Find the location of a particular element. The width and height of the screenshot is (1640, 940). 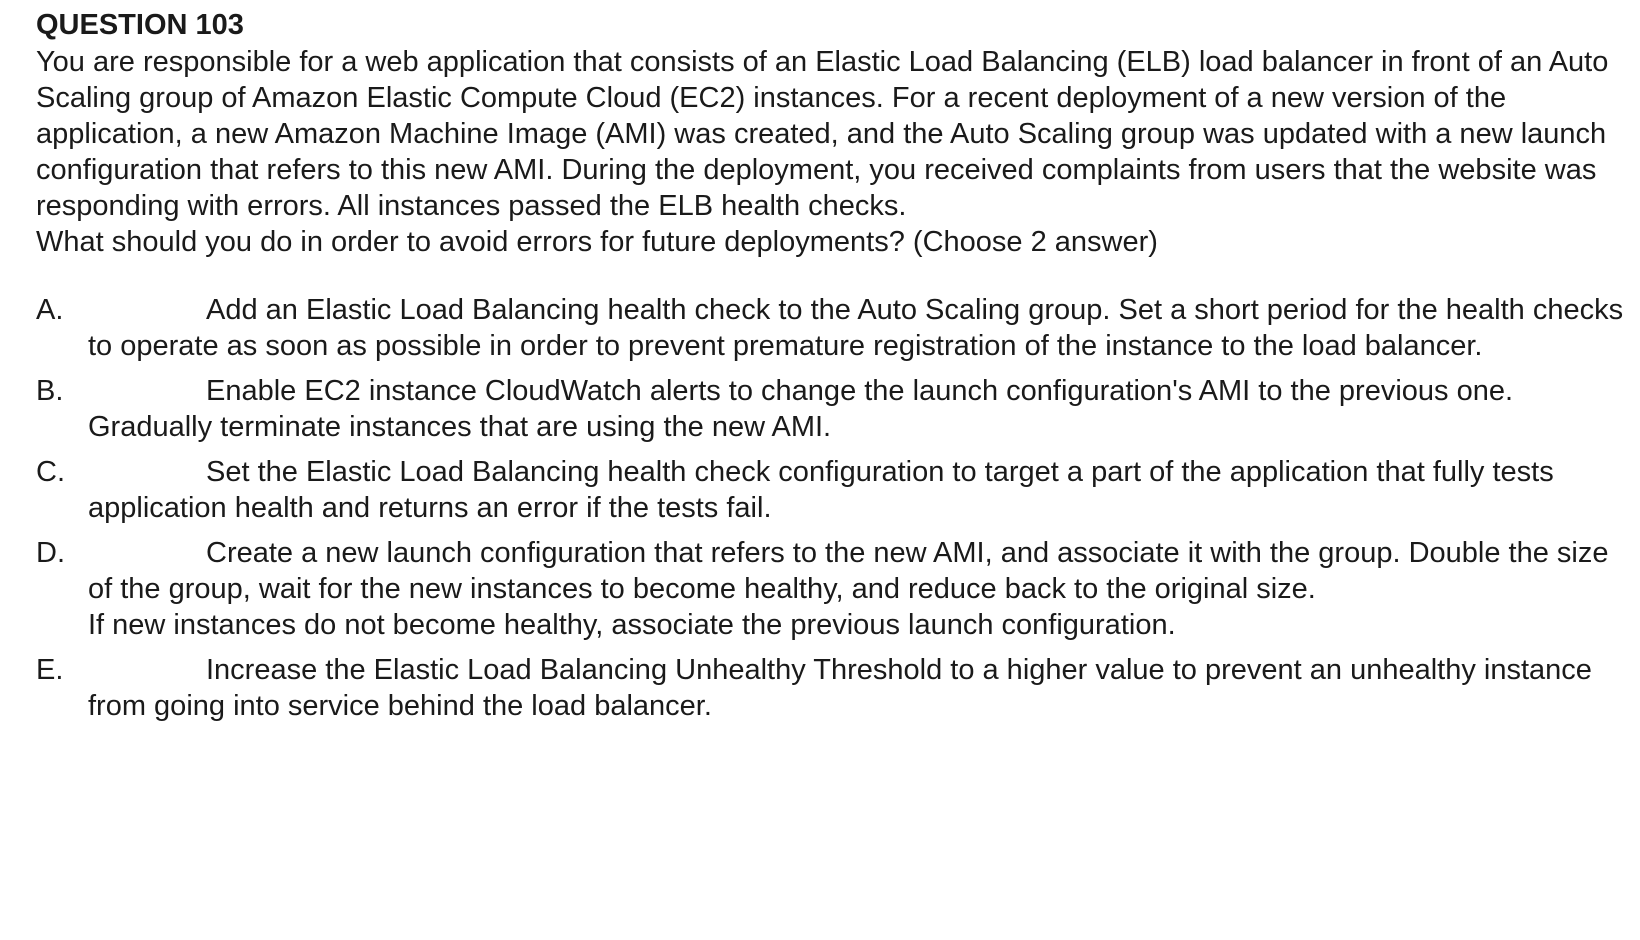

question-title: QUESTION 103 is located at coordinates (140, 25).